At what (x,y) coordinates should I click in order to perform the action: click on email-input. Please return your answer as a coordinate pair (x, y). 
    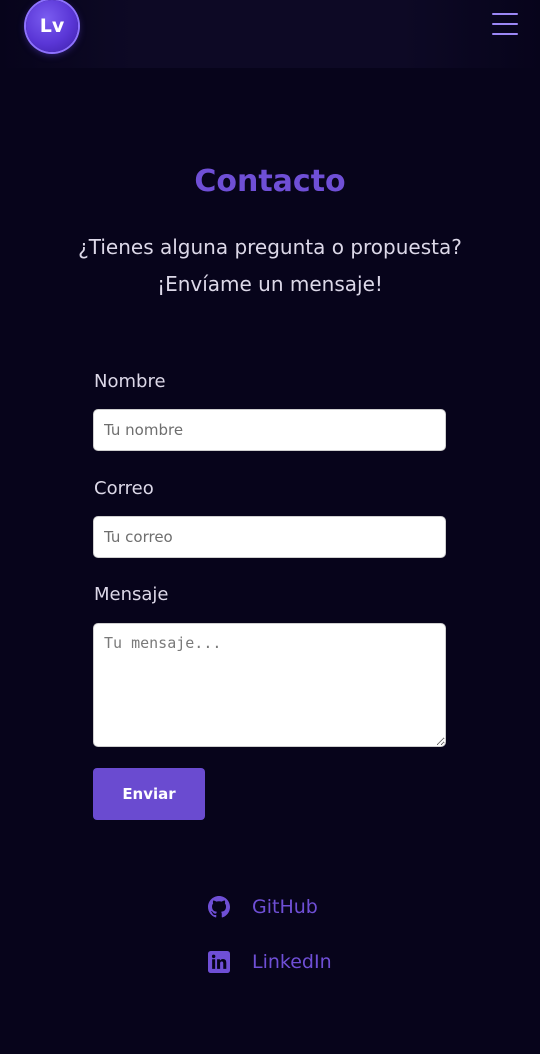
    Looking at the image, I should click on (269, 537).